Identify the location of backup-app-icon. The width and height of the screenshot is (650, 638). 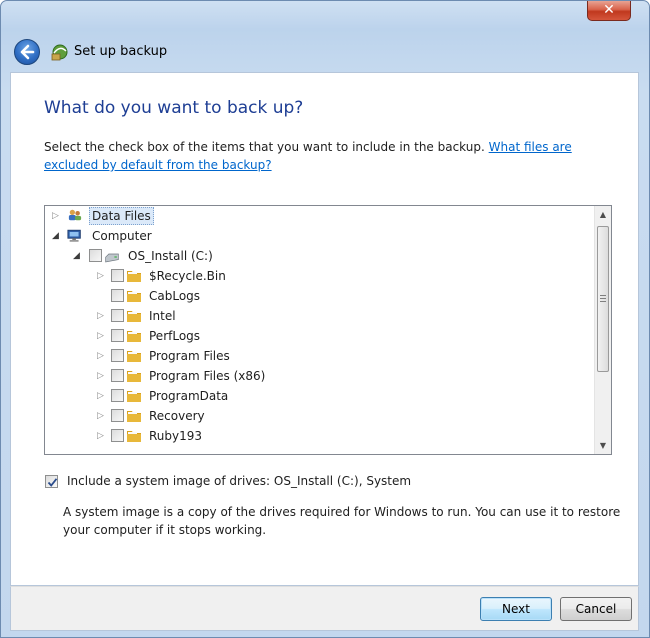
(59, 52).